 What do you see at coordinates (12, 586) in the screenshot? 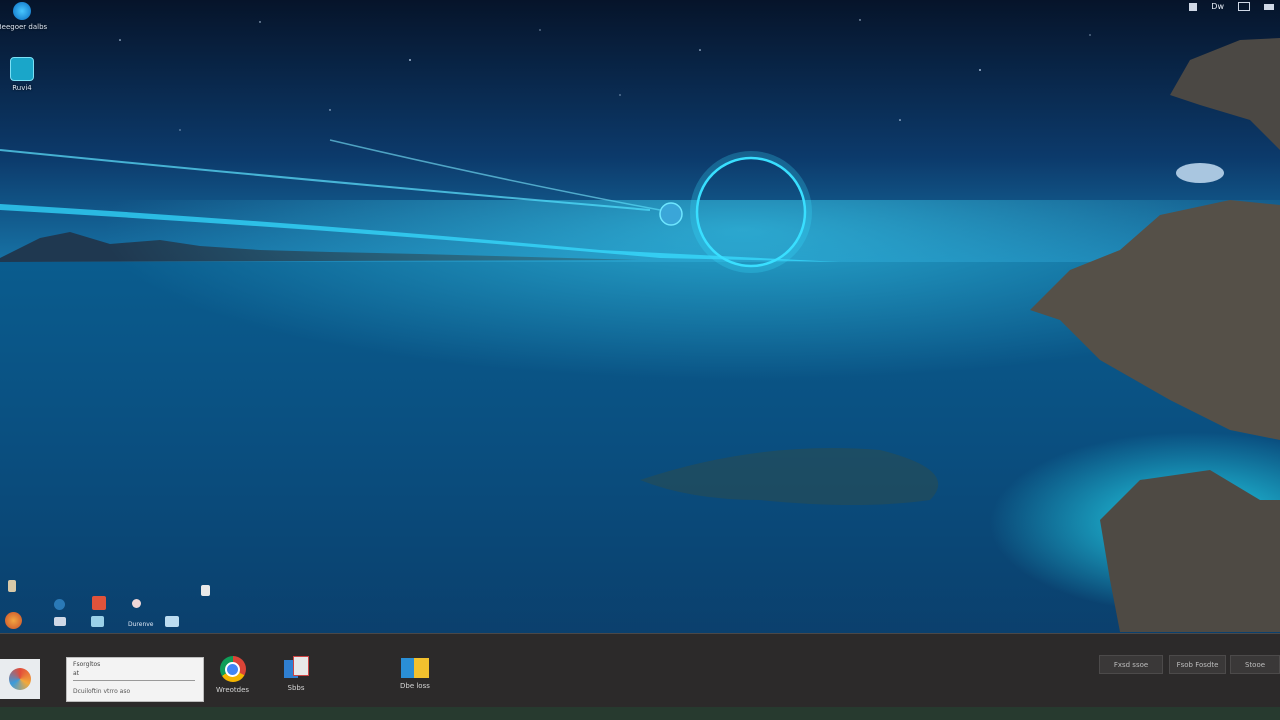
I see `tree-icon` at bounding box center [12, 586].